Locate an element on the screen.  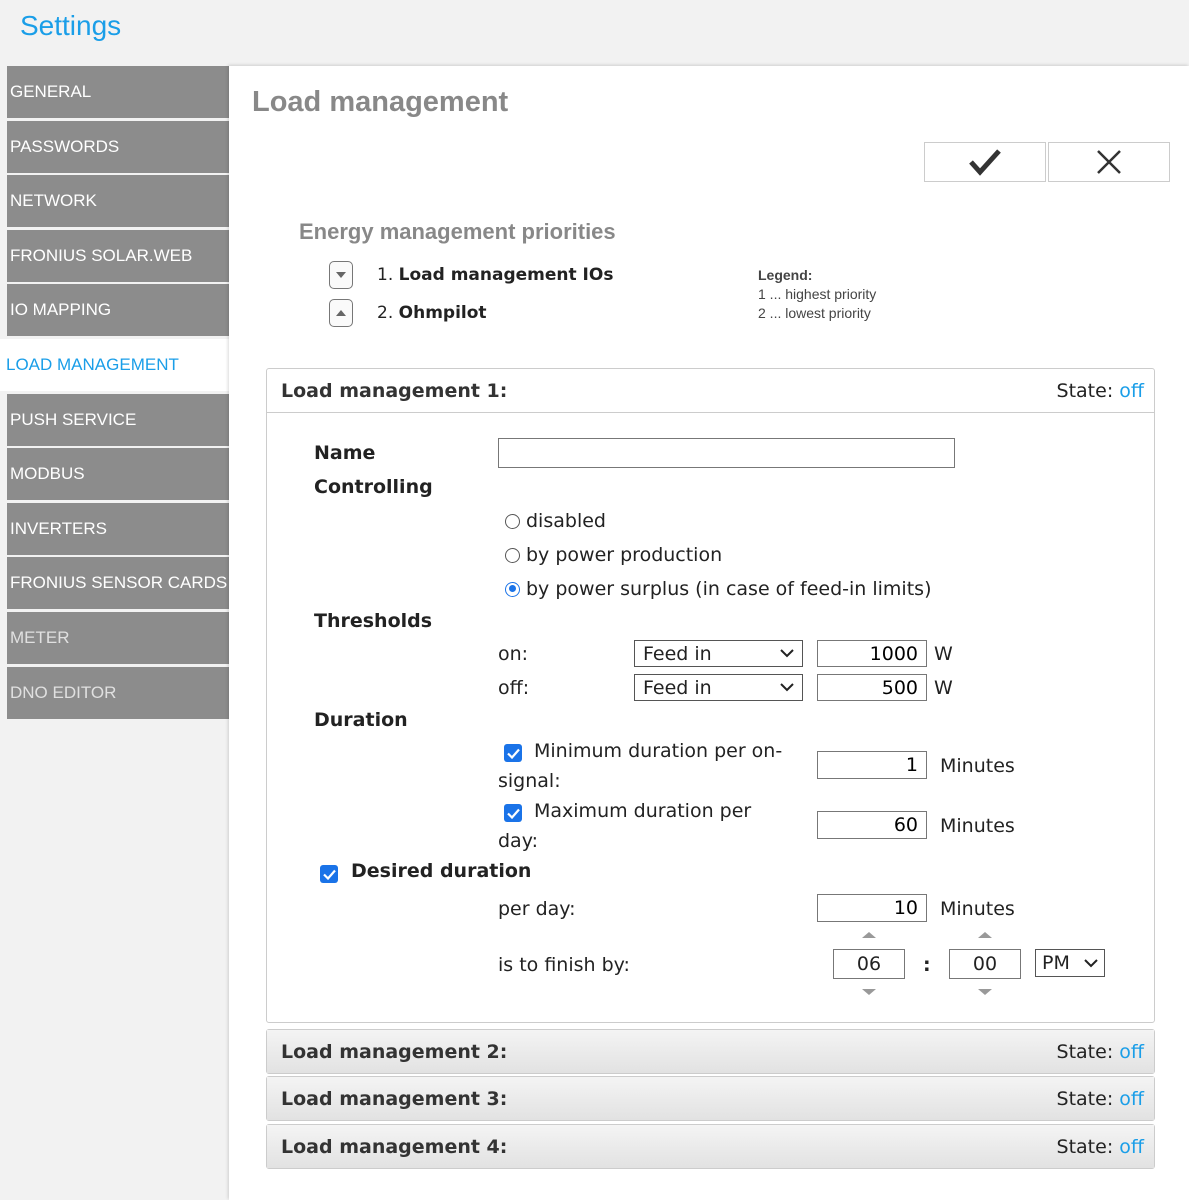
panel-header: Load management 2: State: off is located at coordinates (710, 1051).